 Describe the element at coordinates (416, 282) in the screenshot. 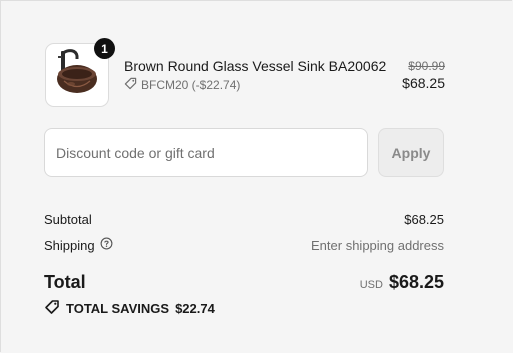

I see `total-amount: $68.25` at that location.